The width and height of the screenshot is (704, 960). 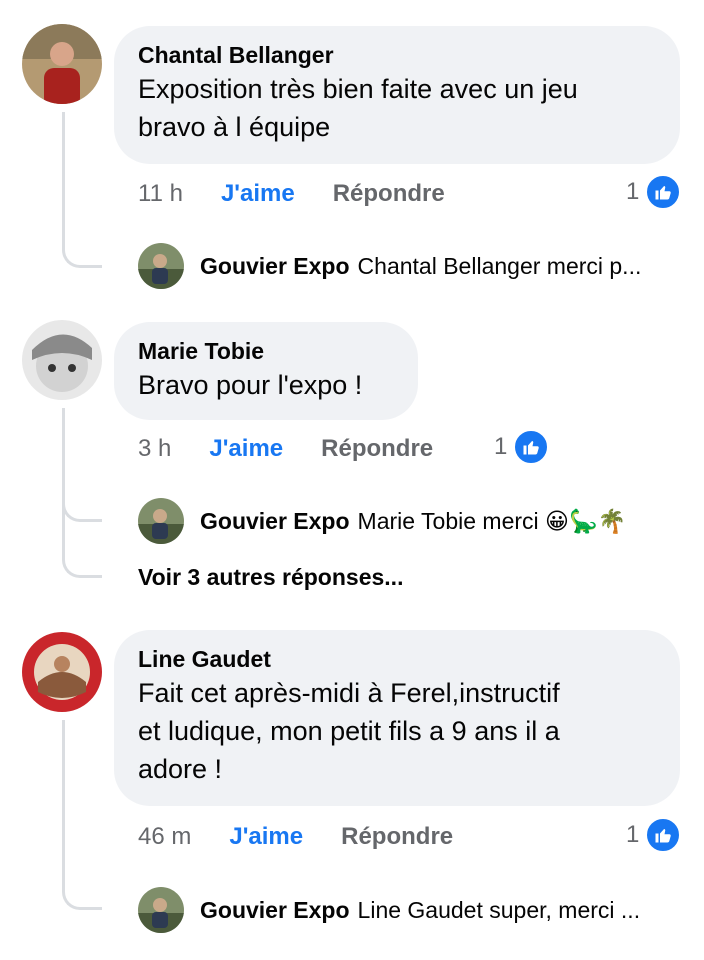 What do you see at coordinates (164, 837) in the screenshot?
I see `comment-time: 46 m` at bounding box center [164, 837].